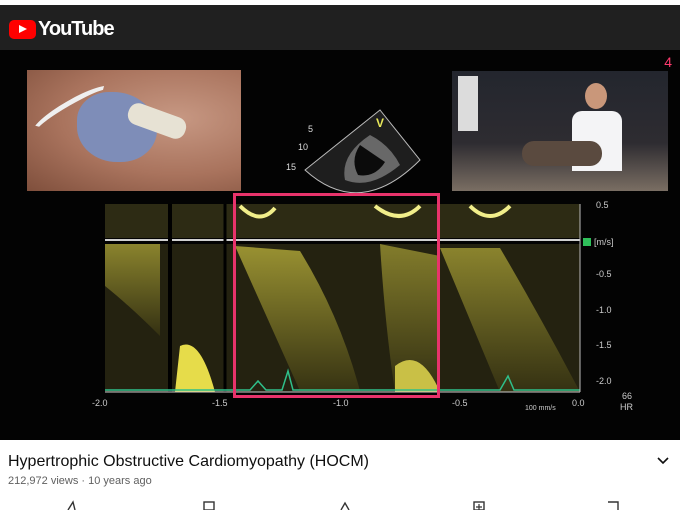 The width and height of the screenshot is (680, 510). What do you see at coordinates (602, 205) in the screenshot?
I see `y-tick-0.5: 0.5` at bounding box center [602, 205].